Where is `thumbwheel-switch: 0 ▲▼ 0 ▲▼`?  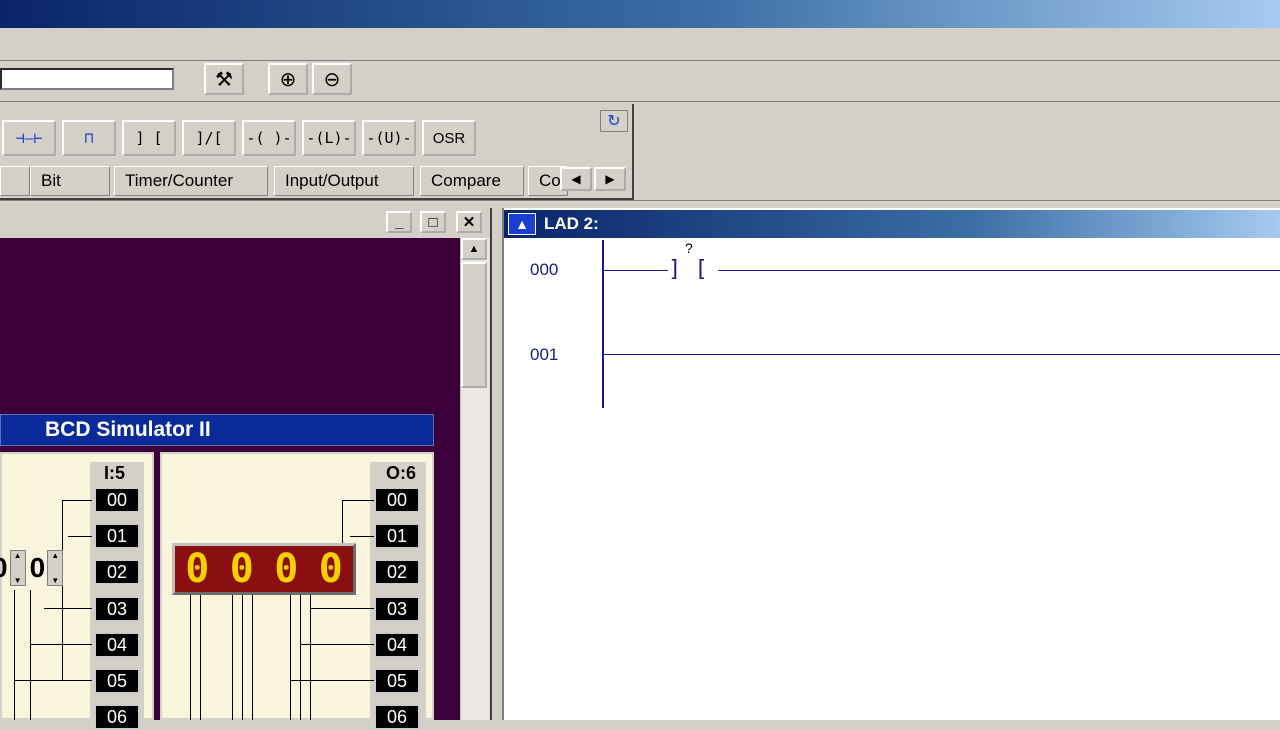
thumbwheel-switch: 0 ▲▼ 0 ▲▼ is located at coordinates (42, 568).